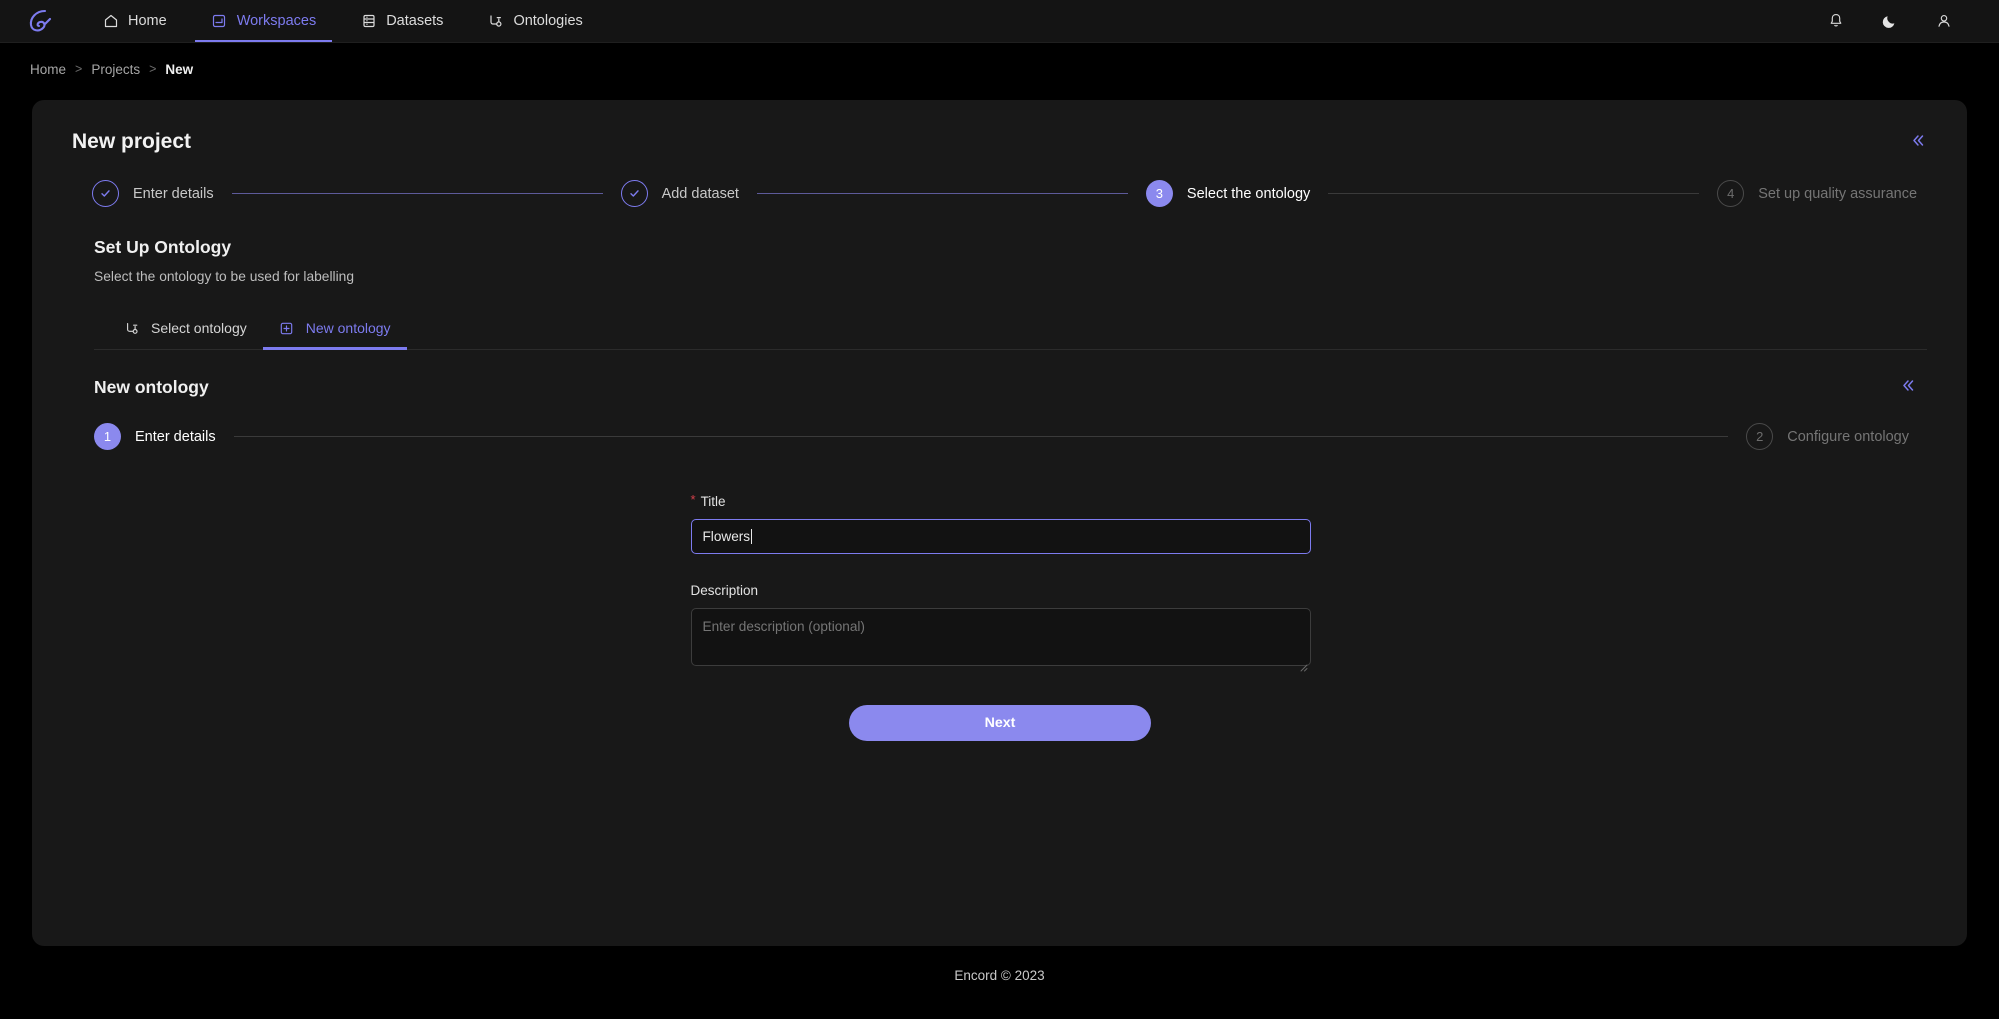 The width and height of the screenshot is (1999, 1019). Describe the element at coordinates (1848, 436) in the screenshot. I see `step-label: Configure ontology` at that location.